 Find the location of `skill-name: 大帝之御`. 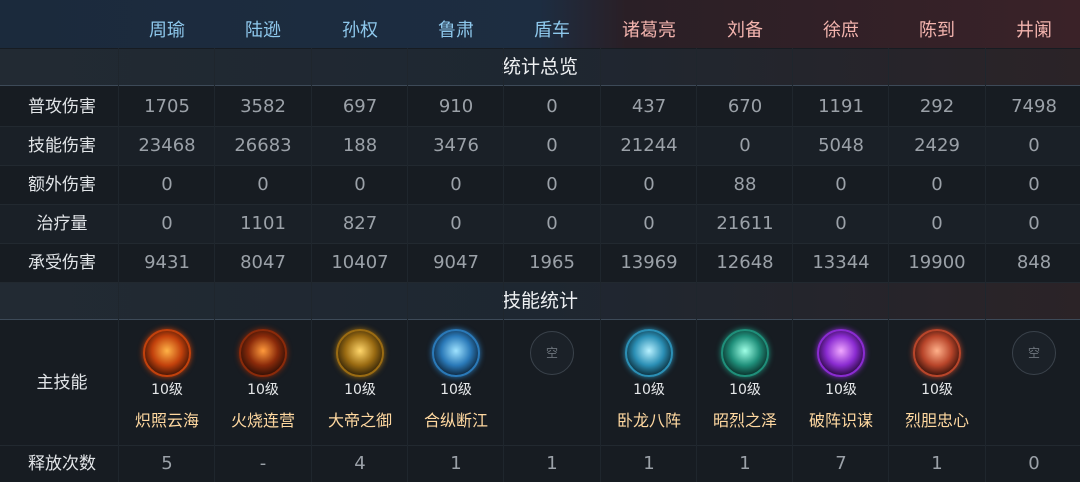

skill-name: 大帝之御 is located at coordinates (359, 420).